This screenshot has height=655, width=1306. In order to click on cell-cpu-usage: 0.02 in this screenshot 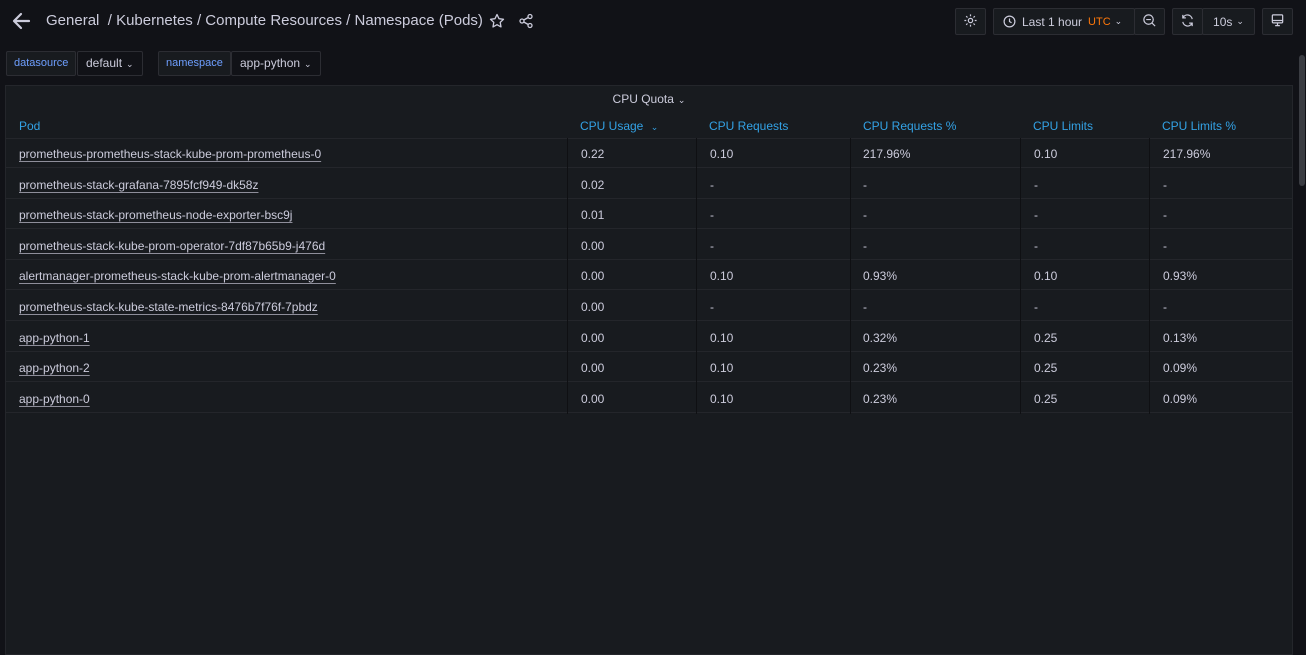, I will do `click(593, 184)`.